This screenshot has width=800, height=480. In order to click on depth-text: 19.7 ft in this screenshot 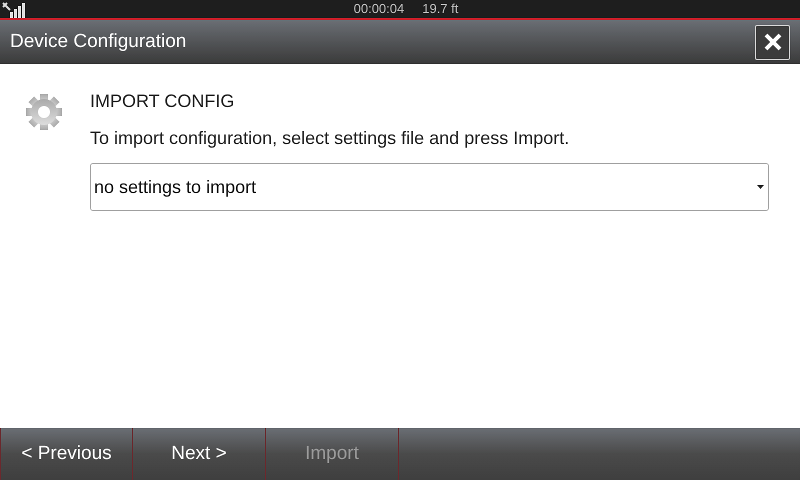, I will do `click(440, 9)`.